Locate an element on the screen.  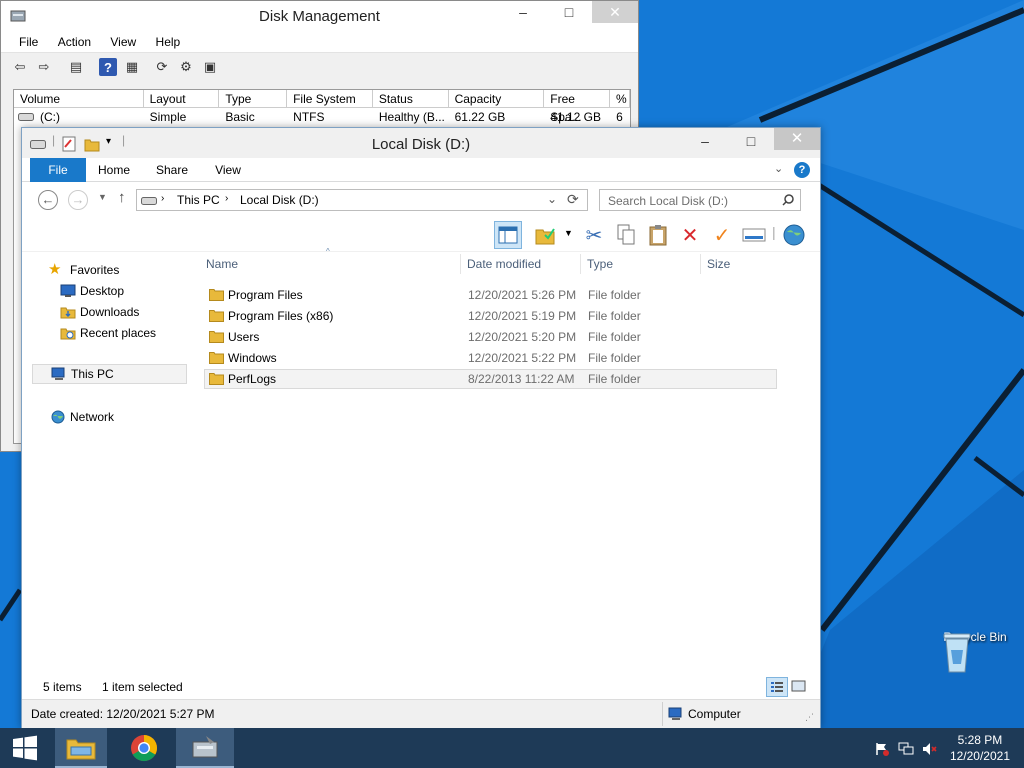
col-volume: Volume is located at coordinates (79, 99).